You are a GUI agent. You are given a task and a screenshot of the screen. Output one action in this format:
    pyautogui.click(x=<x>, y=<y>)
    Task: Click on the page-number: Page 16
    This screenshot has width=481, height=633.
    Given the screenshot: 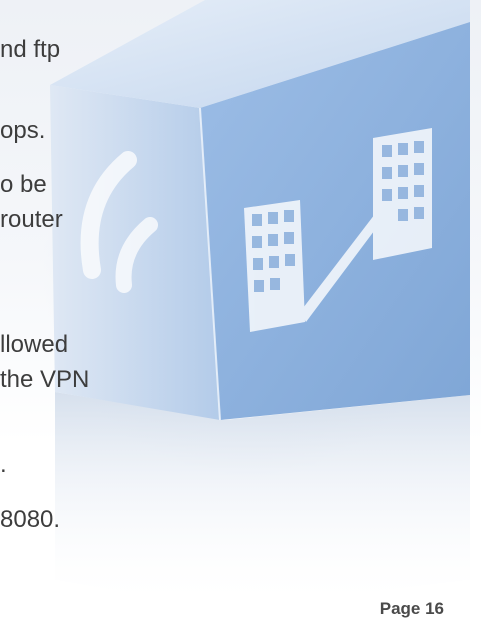 What is the action you would take?
    pyautogui.click(x=411, y=608)
    